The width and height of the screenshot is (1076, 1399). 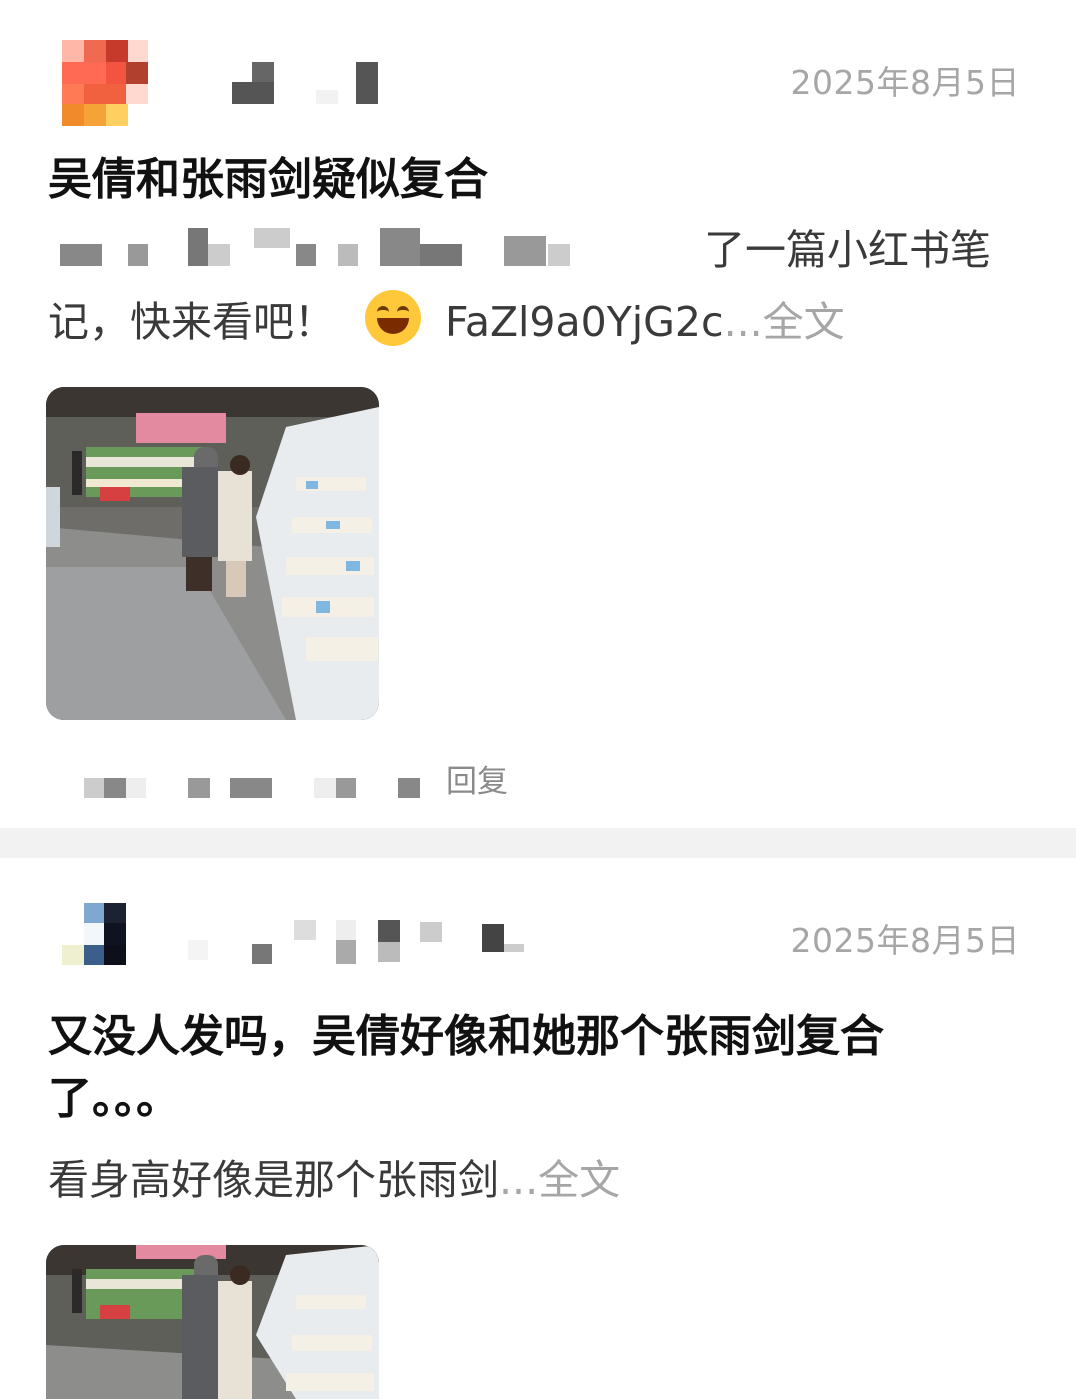 What do you see at coordinates (538, 843) in the screenshot?
I see `post-separator` at bounding box center [538, 843].